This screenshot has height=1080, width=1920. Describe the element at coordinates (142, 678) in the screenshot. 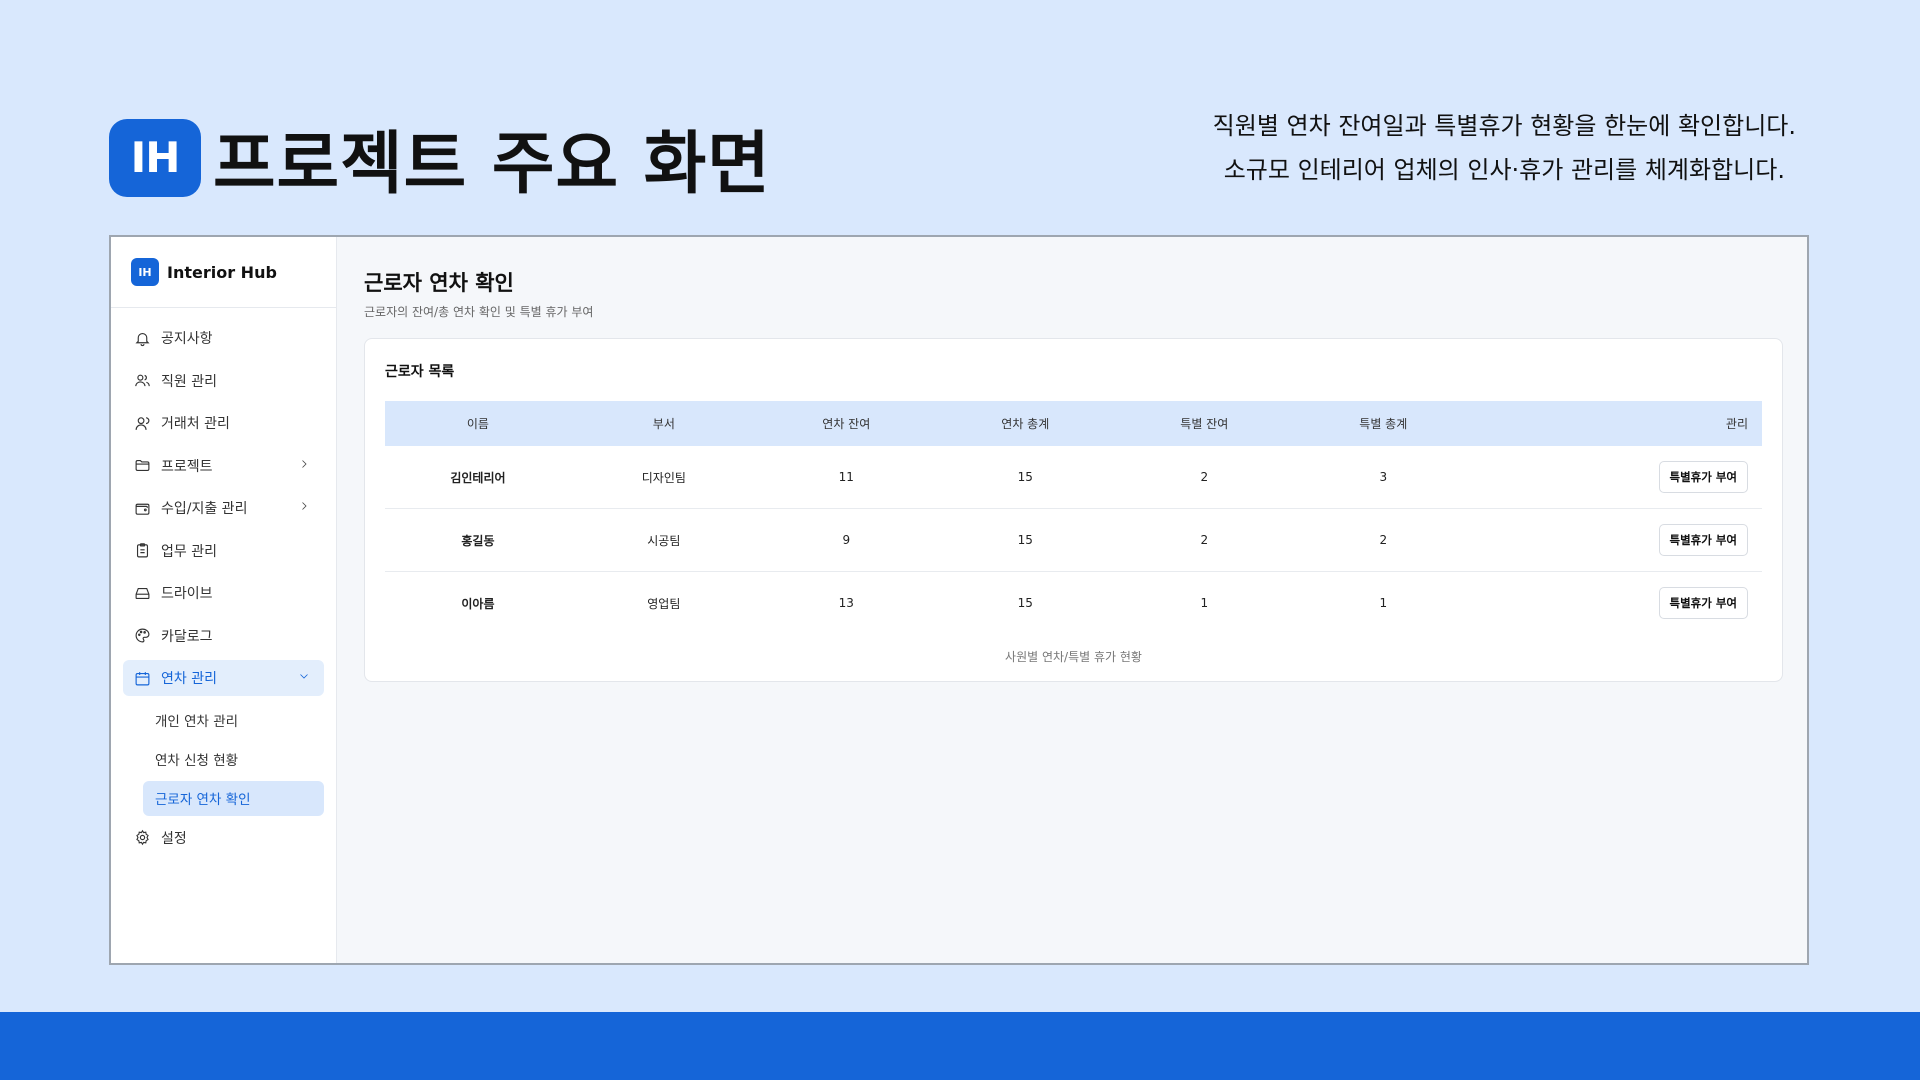

I see `calendar-icon` at that location.